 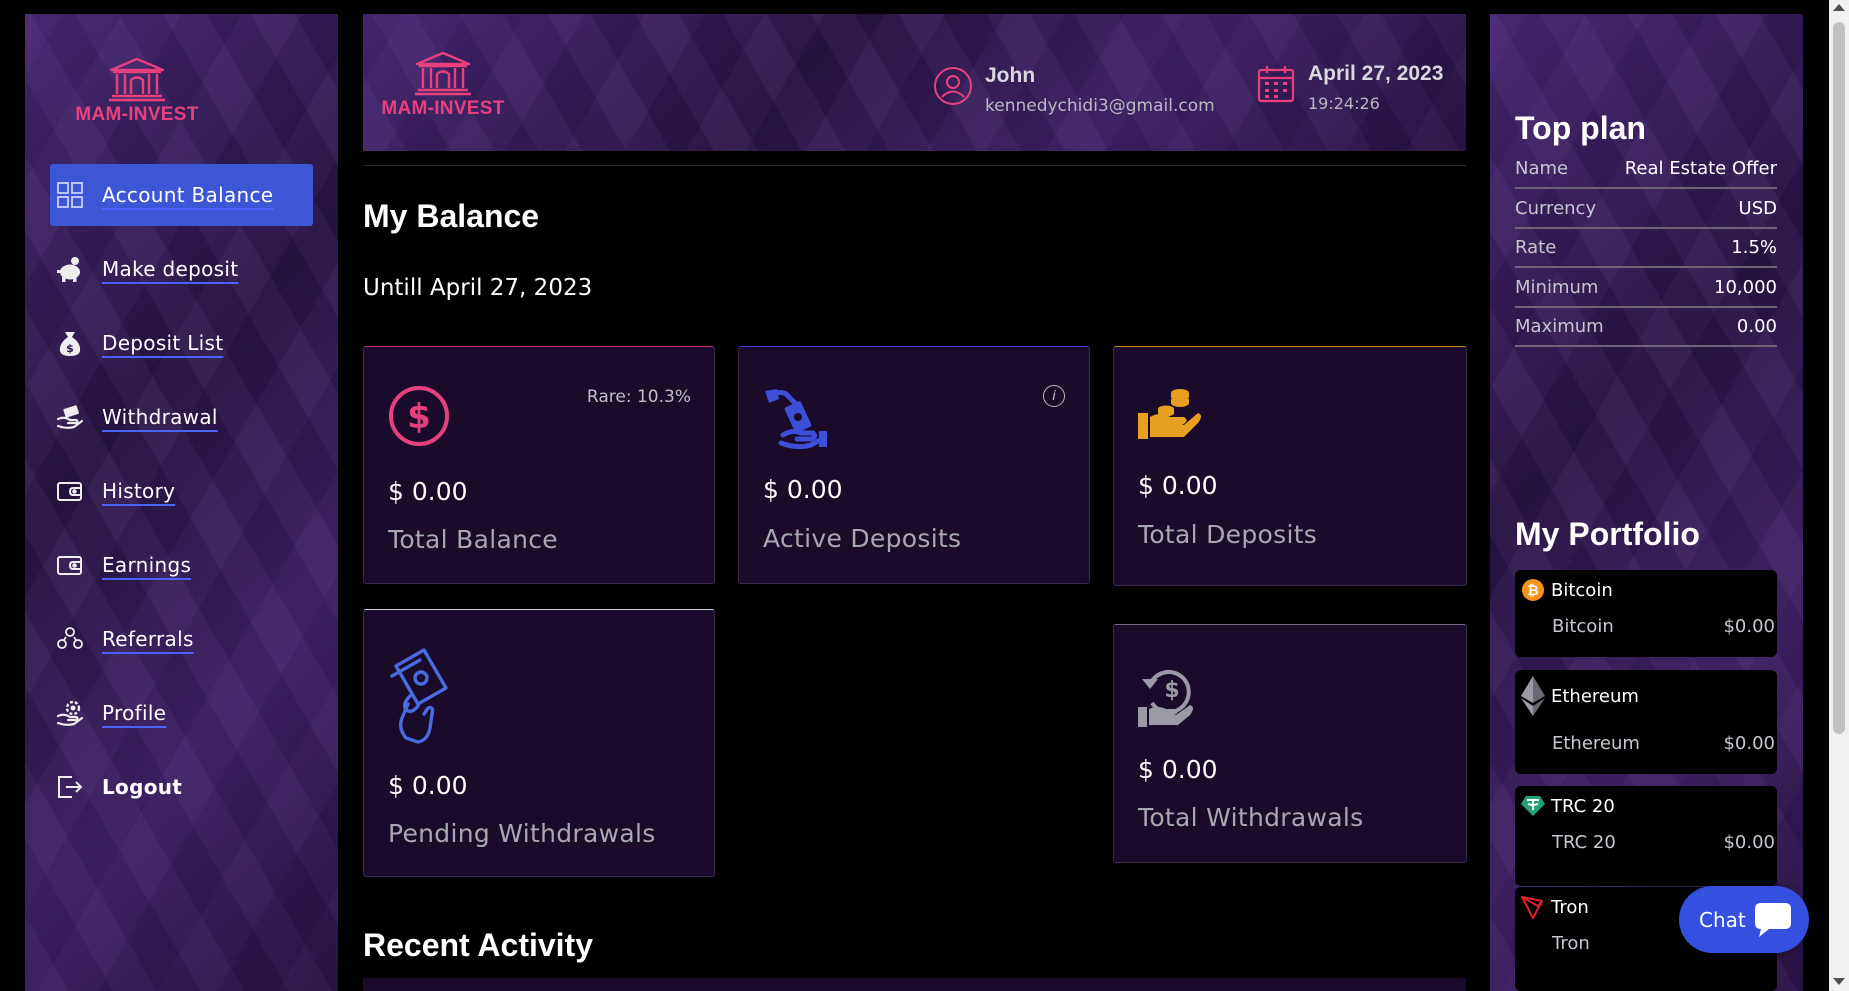 What do you see at coordinates (70, 639) in the screenshot?
I see `users-icon` at bounding box center [70, 639].